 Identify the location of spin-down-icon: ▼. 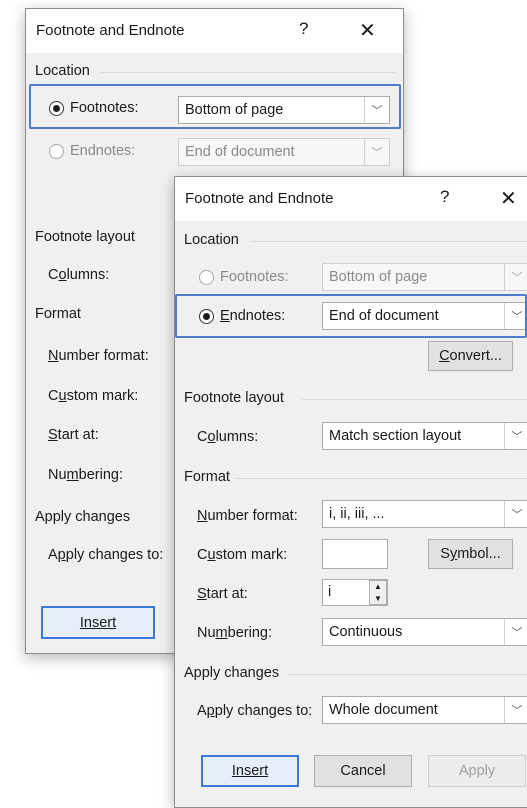
(378, 599).